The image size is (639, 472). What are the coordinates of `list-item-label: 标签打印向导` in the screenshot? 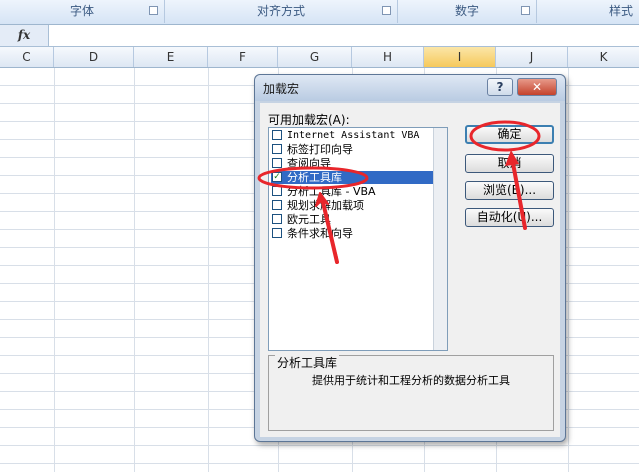 It's located at (320, 149).